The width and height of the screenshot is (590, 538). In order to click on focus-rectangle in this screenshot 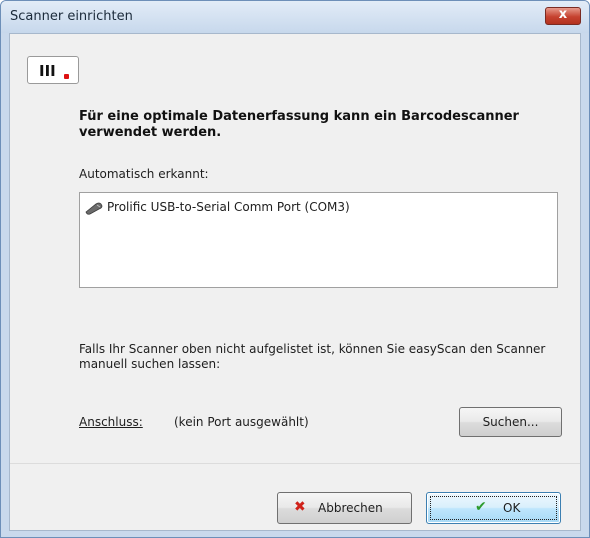, I will do `click(493, 508)`.